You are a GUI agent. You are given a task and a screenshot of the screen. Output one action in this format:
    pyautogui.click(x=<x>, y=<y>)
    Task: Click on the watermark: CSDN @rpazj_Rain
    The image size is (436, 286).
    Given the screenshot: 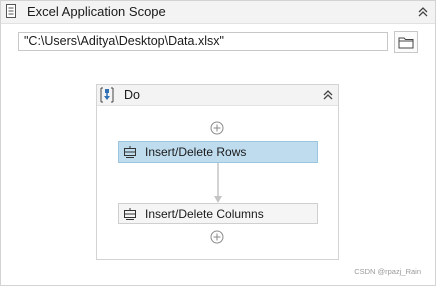 What is the action you would take?
    pyautogui.click(x=387, y=271)
    